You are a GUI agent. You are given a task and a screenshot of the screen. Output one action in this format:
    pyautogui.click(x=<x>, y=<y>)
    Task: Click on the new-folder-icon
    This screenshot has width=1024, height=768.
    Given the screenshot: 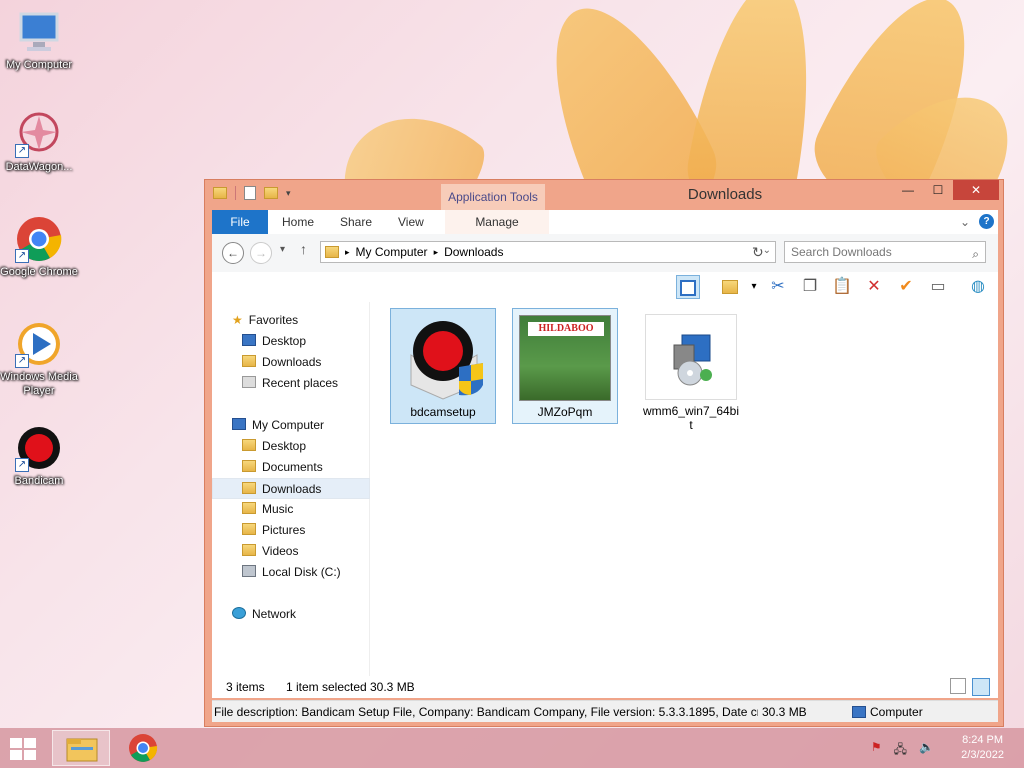 What is the action you would take?
    pyautogui.click(x=271, y=193)
    